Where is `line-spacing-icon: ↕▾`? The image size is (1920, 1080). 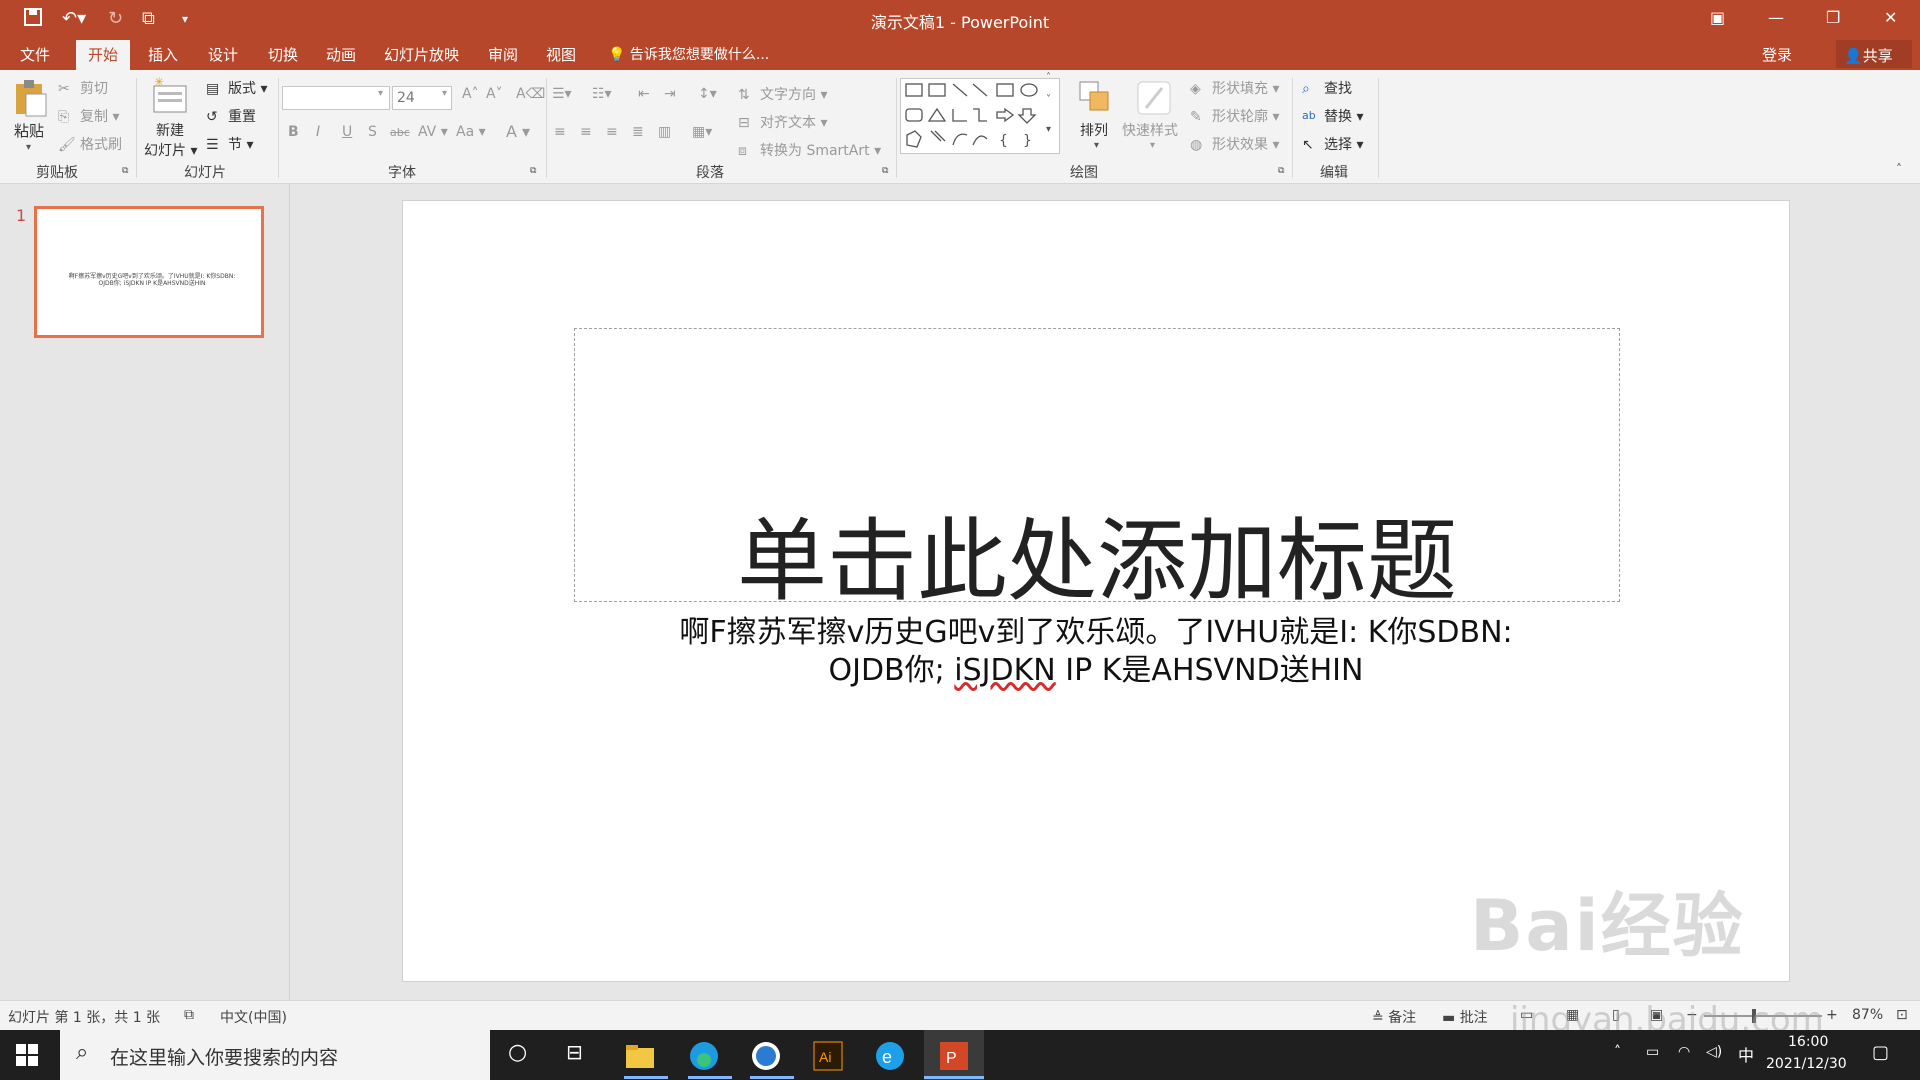
line-spacing-icon: ↕▾ is located at coordinates (707, 94).